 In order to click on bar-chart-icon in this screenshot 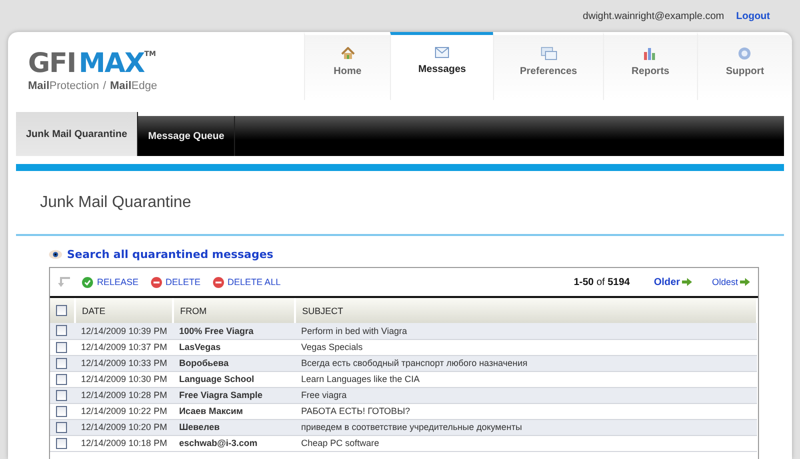, I will do `click(650, 53)`.